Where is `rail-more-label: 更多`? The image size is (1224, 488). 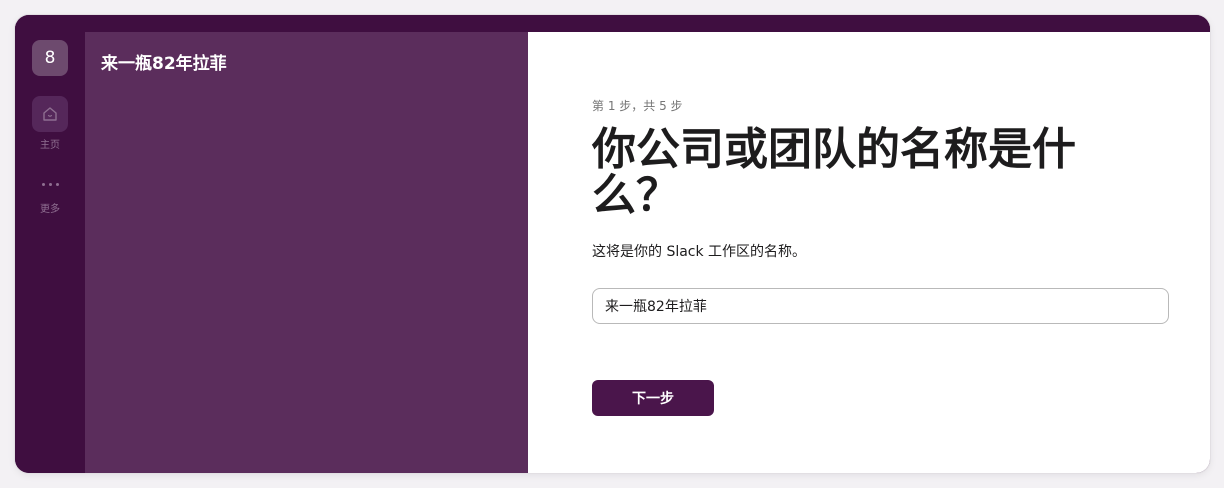 rail-more-label: 更多 is located at coordinates (50, 209).